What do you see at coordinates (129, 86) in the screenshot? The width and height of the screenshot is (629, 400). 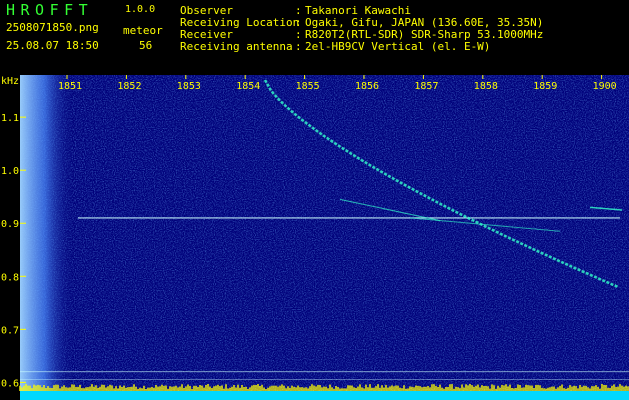 I see `x-tick-label: 1852` at bounding box center [129, 86].